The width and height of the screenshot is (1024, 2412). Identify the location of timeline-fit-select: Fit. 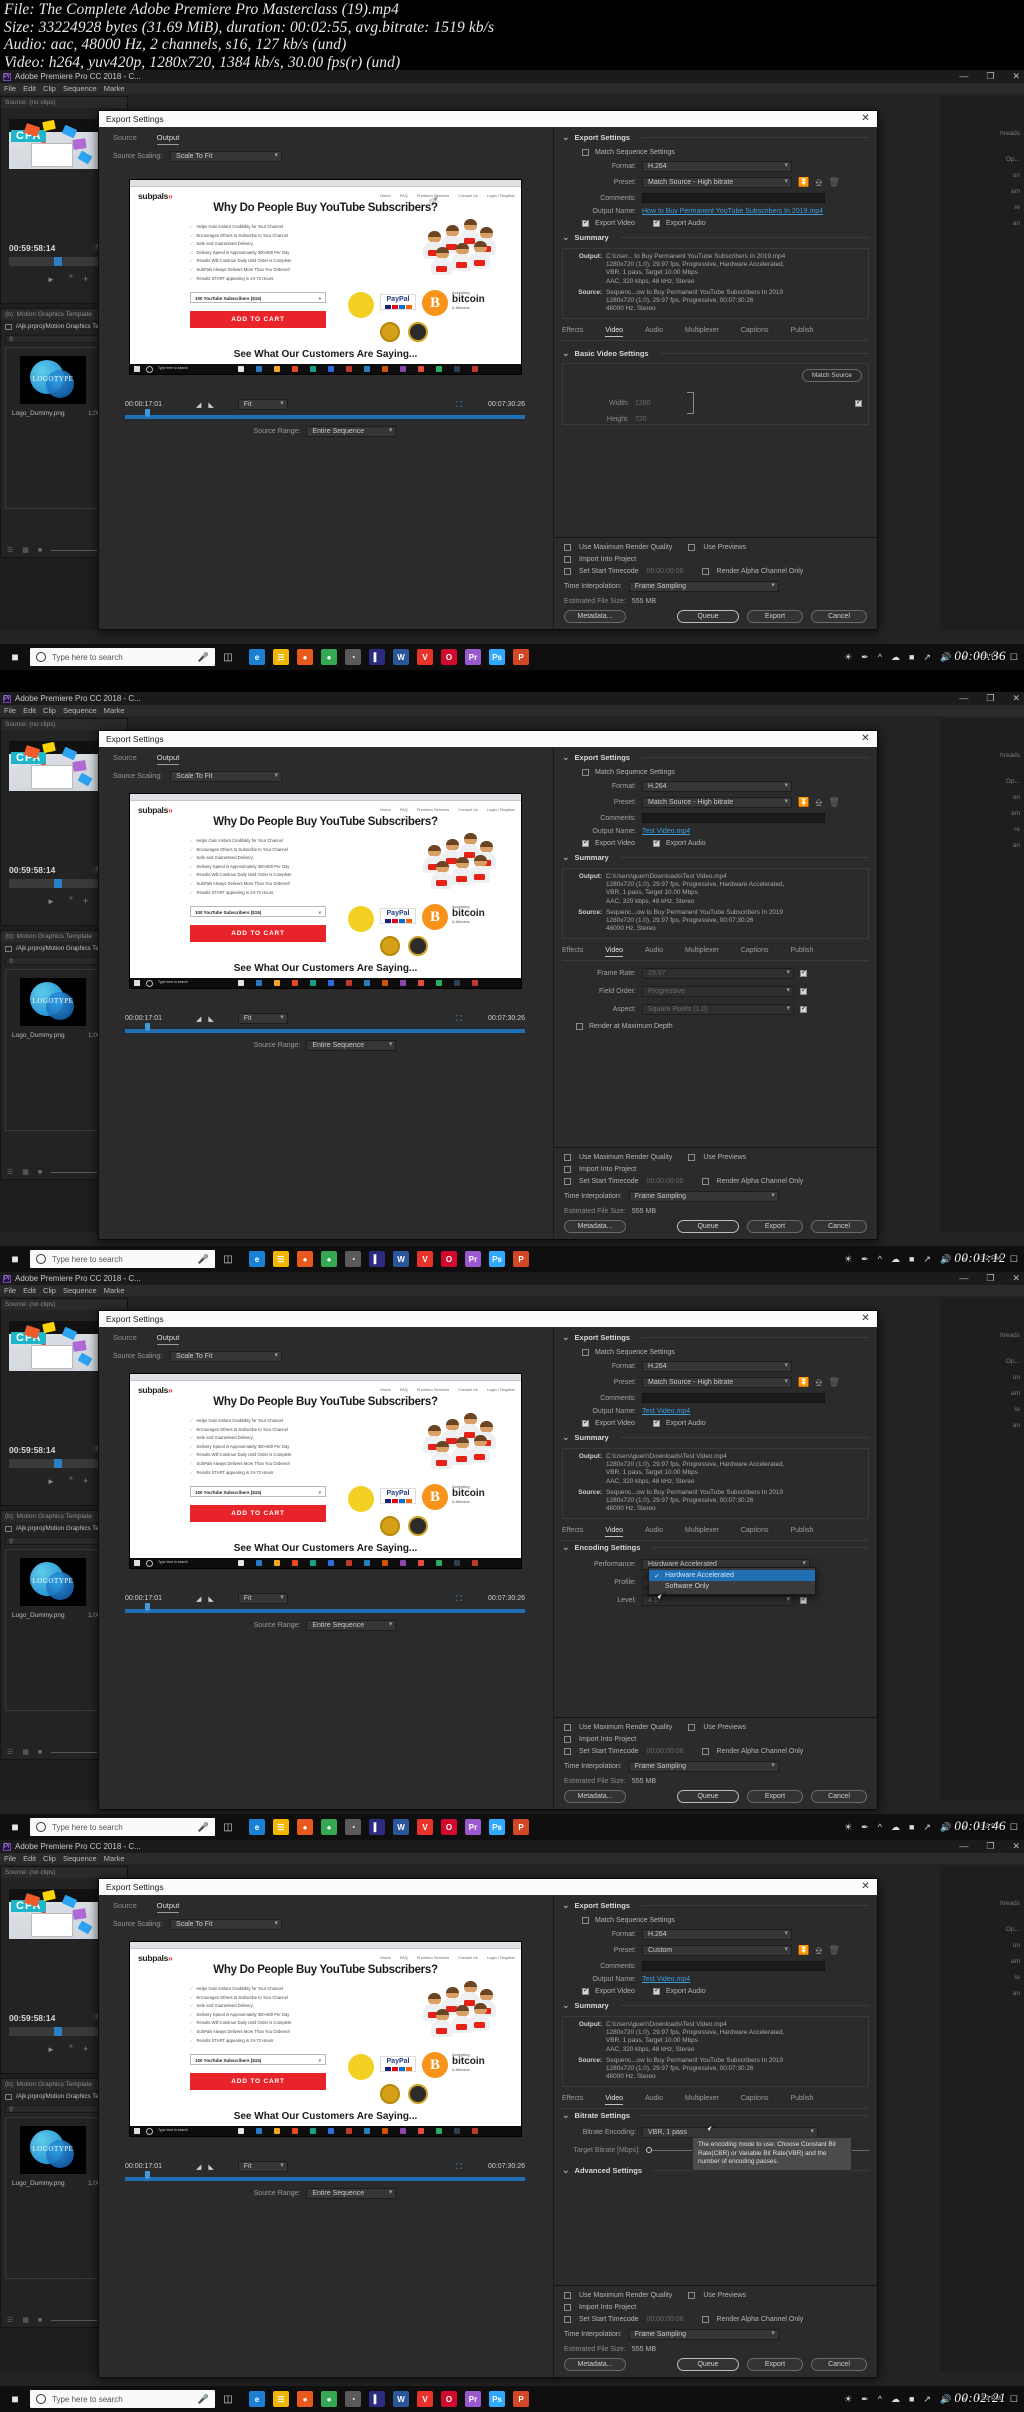
(262, 2166).